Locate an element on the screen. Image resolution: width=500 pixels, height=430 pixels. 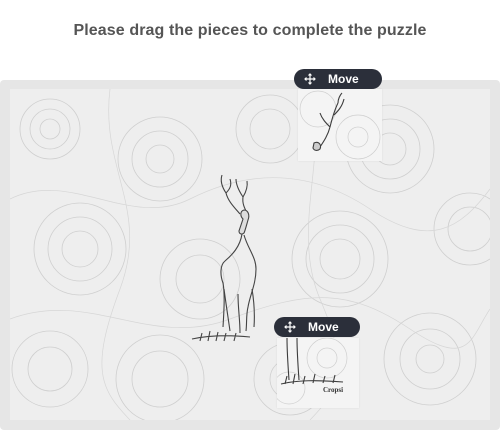
move-handle-antler: Move is located at coordinates (338, 79).